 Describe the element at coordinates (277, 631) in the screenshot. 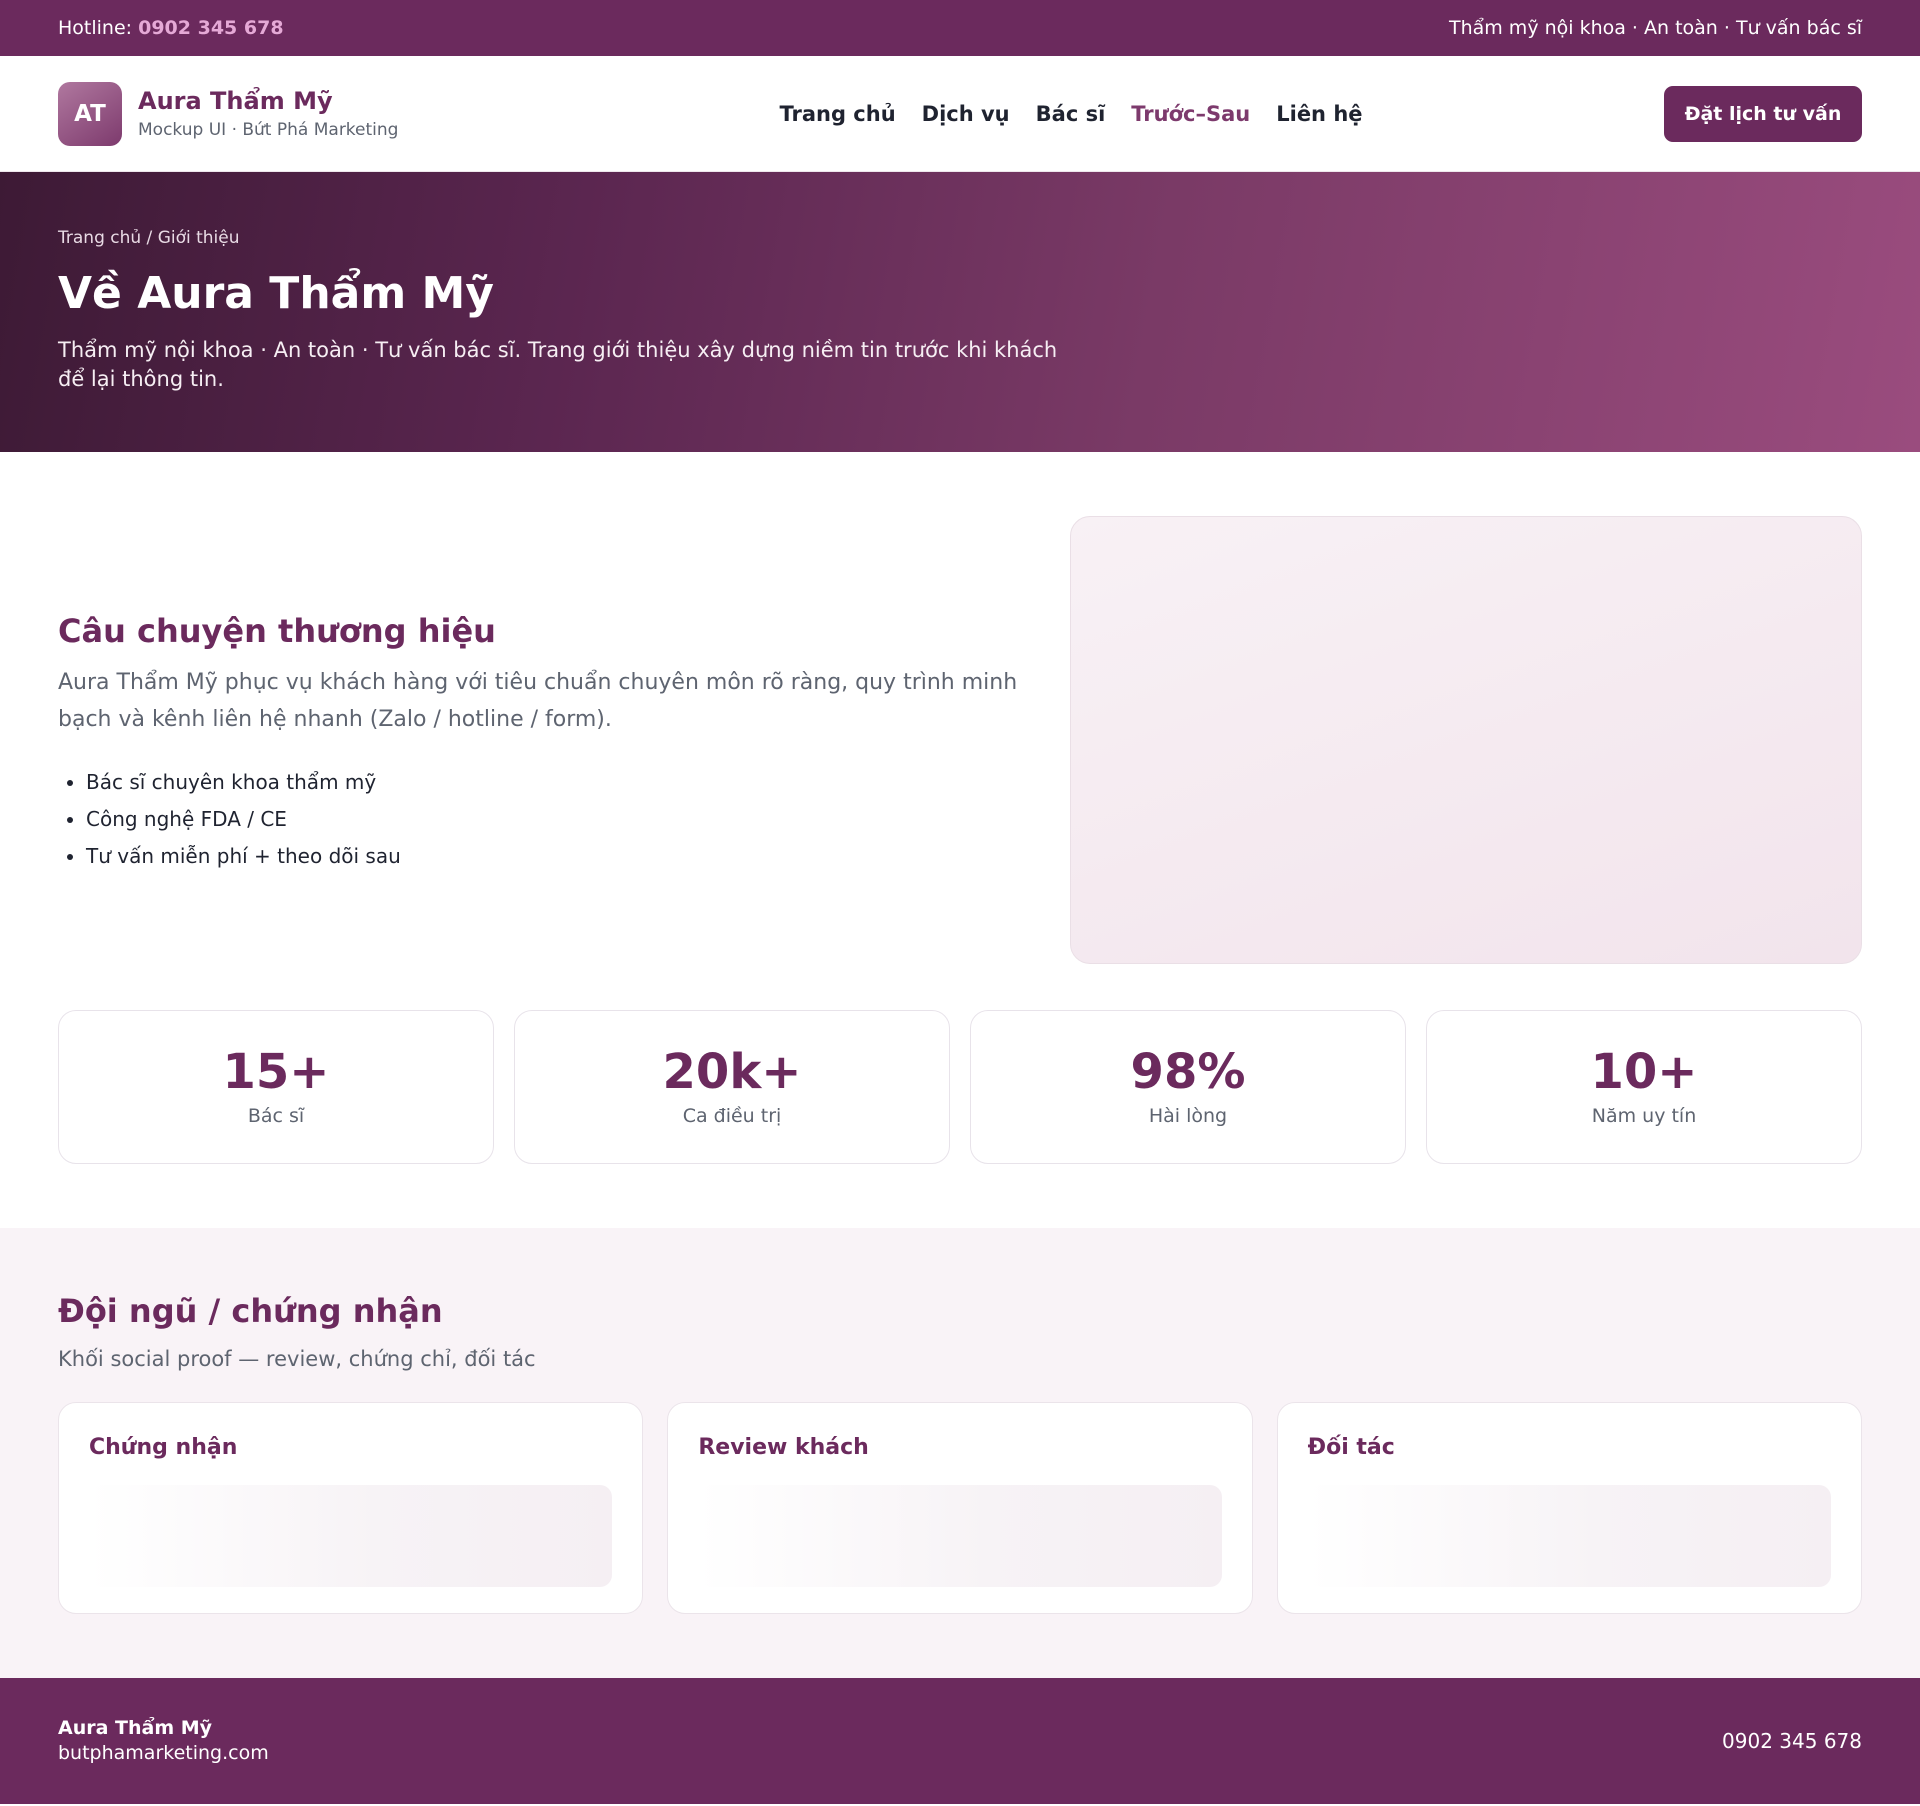

I see `story-title: Câu chuyện thương hiệu` at that location.